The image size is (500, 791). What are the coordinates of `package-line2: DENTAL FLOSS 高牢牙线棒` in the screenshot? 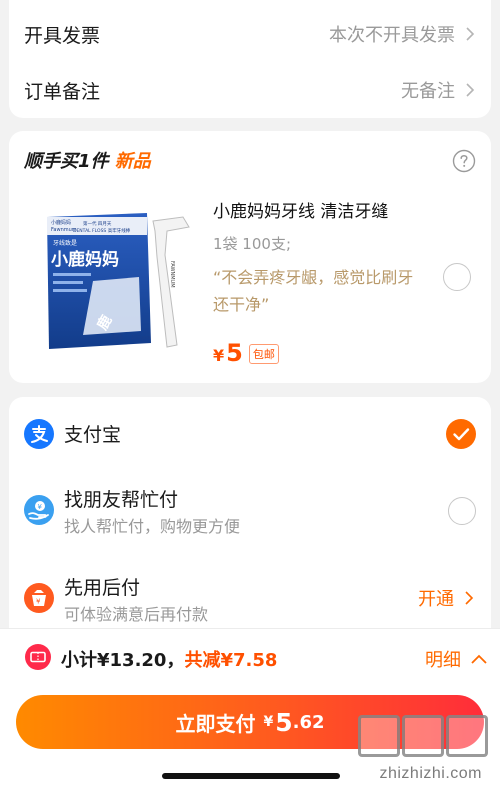 It's located at (102, 230).